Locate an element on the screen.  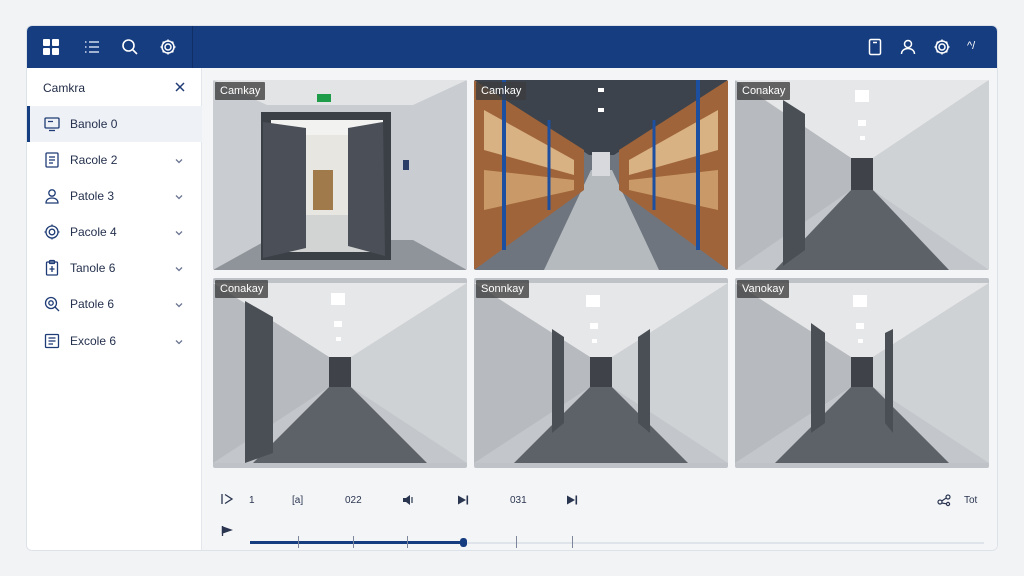
camera-feed-4: Conakay is located at coordinates (340, 373).